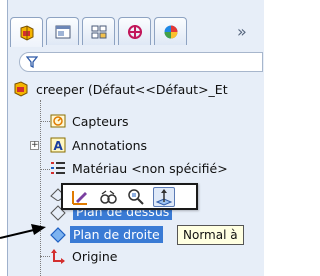  I want to click on tab-dimxpert, so click(134, 31).